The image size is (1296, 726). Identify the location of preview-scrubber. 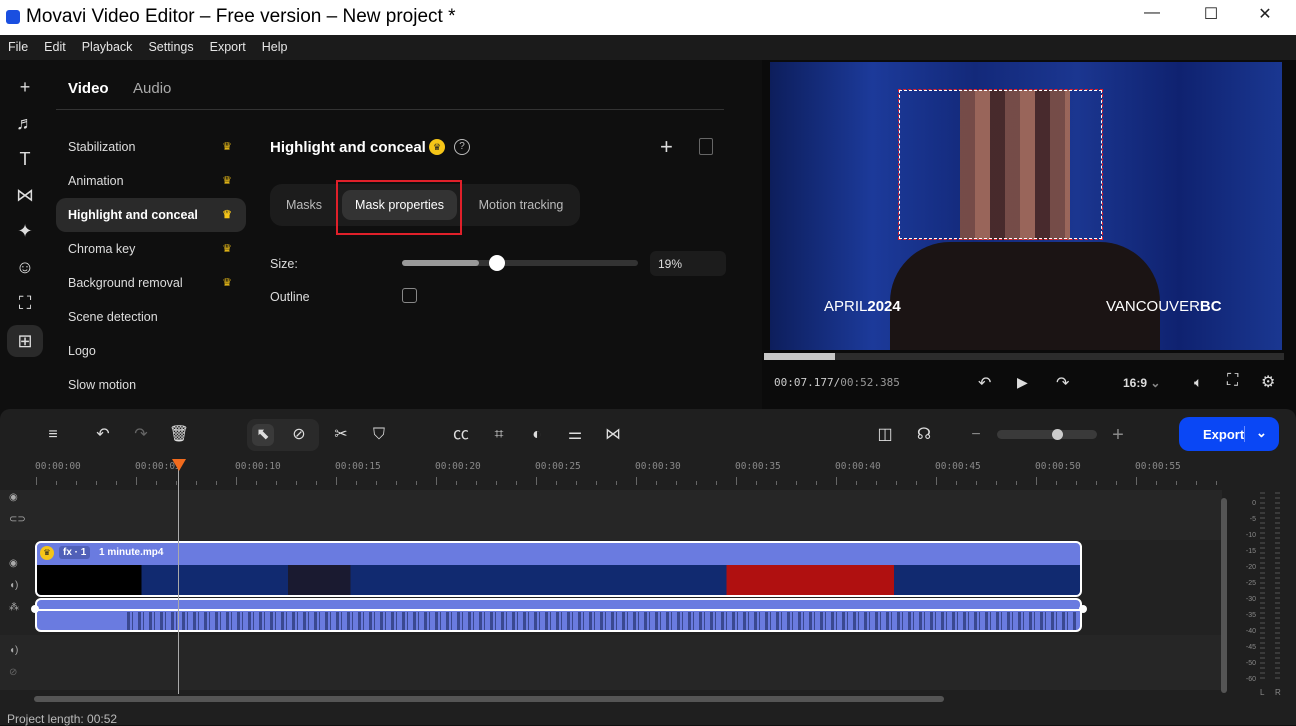
(1024, 356).